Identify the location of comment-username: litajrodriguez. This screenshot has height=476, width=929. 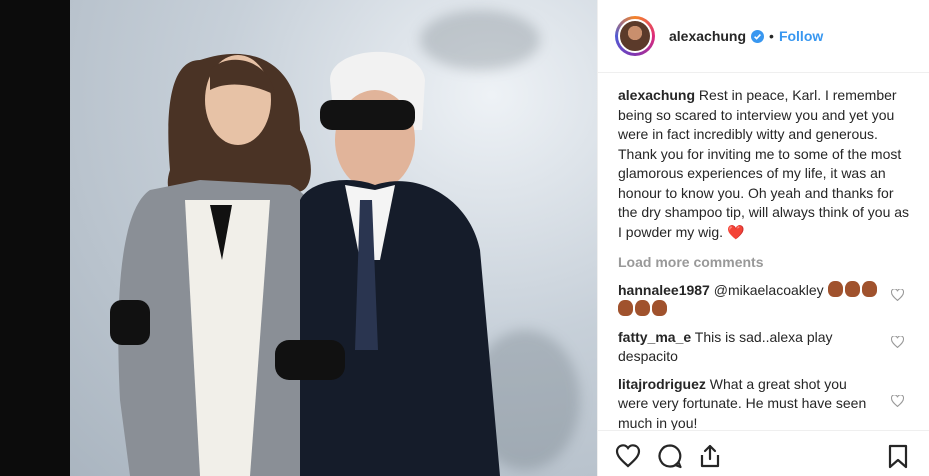
(662, 384).